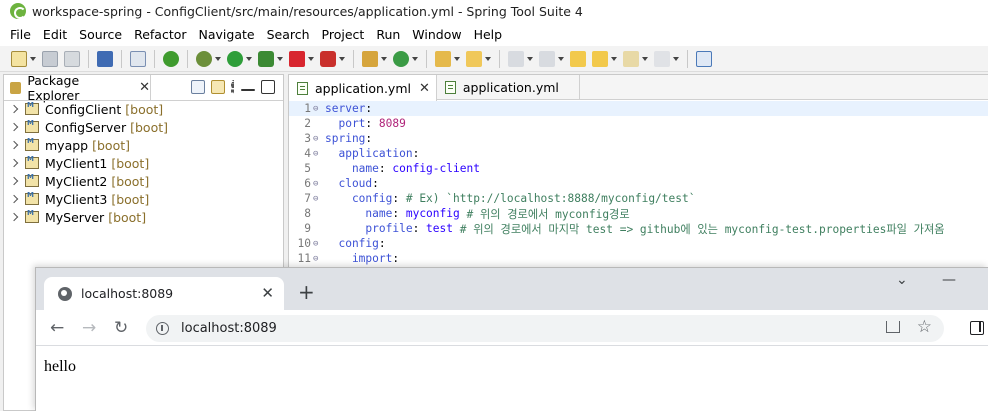 Image resolution: width=988 pixels, height=411 pixels. What do you see at coordinates (57, 328) in the screenshot?
I see `back-icon: ←` at bounding box center [57, 328].